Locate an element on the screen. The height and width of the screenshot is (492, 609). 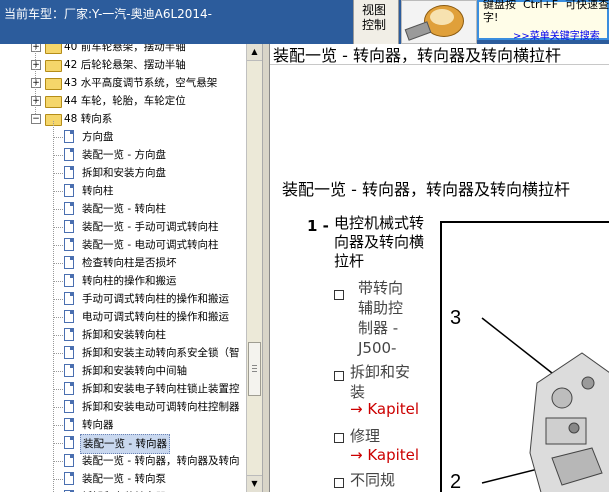
bullet-text: J500- is located at coordinates (377, 348).